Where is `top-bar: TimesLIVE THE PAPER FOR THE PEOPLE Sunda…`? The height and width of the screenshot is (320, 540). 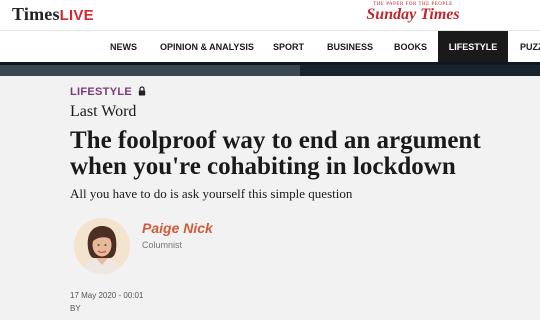
top-bar: TimesLIVE THE PAPER FOR THE PEOPLE Sunda… is located at coordinates (270, 15).